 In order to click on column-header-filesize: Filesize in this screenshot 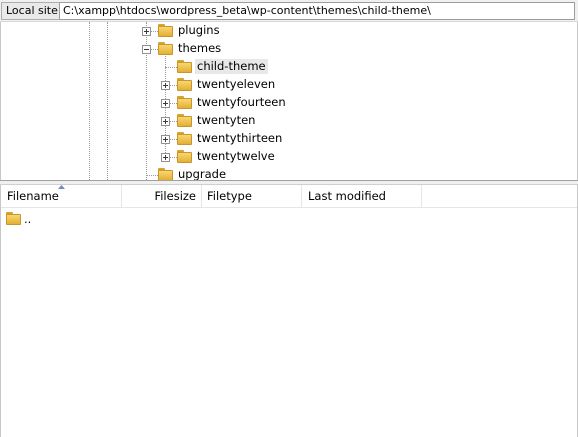, I will do `click(162, 196)`.